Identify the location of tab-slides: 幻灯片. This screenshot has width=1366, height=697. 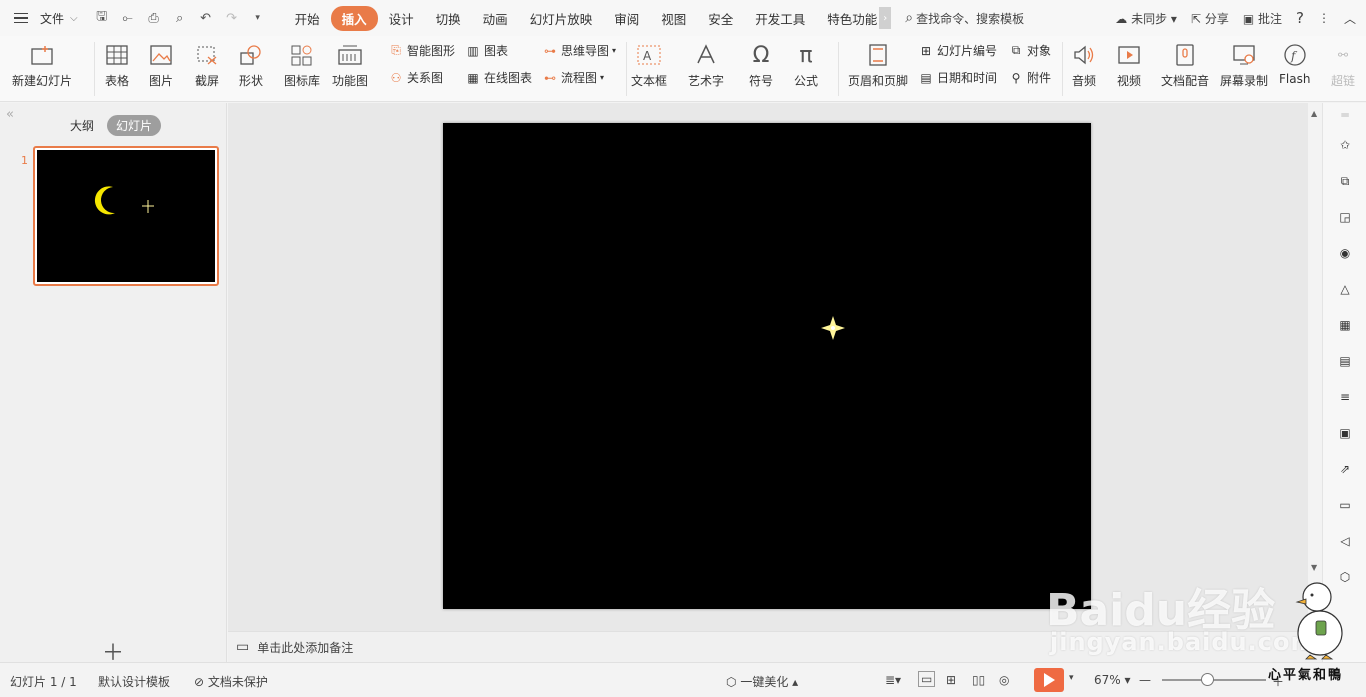
(134, 125).